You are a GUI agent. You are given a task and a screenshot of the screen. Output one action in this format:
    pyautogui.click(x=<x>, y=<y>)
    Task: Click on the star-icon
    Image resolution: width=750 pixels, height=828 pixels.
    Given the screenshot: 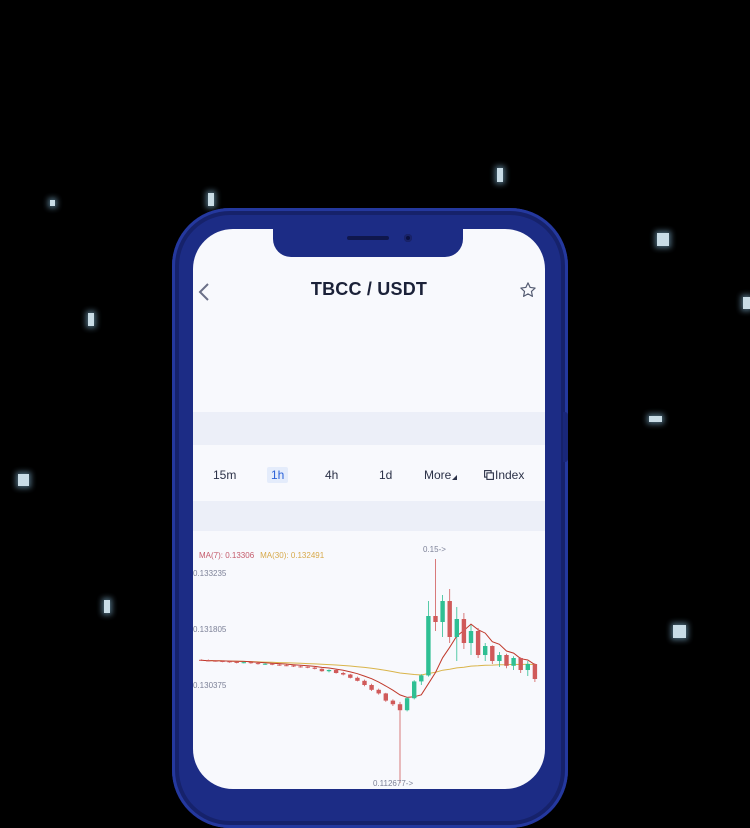 What is the action you would take?
    pyautogui.click(x=528, y=290)
    